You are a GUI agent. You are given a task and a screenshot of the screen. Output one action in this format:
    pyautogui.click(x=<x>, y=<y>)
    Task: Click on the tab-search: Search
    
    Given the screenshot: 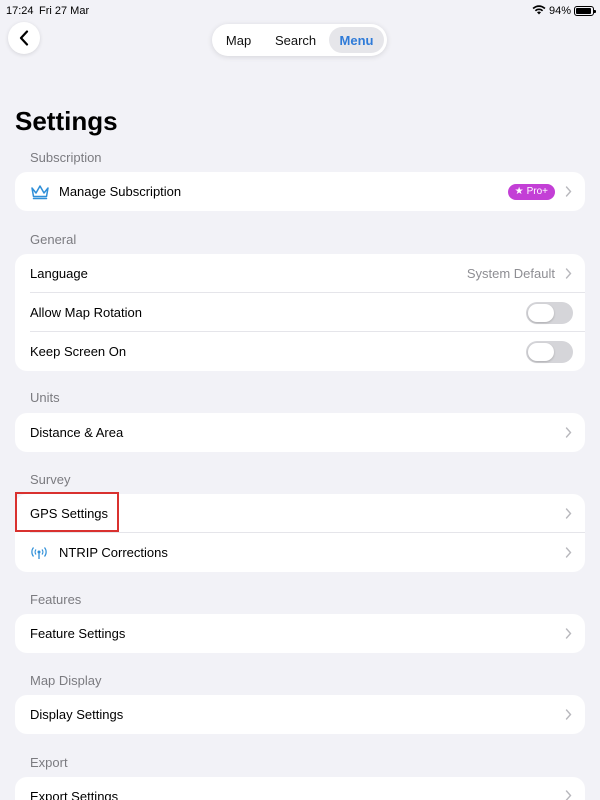 What is the action you would take?
    pyautogui.click(x=295, y=40)
    